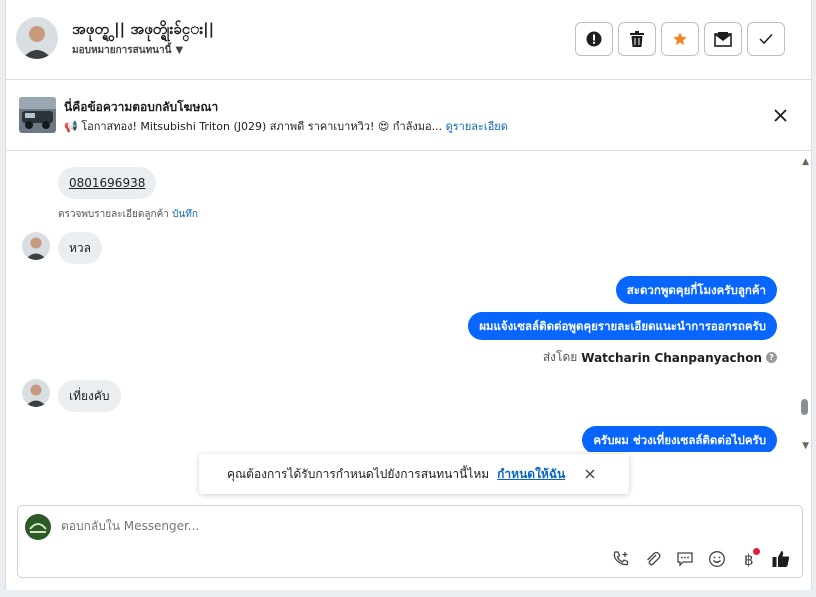 The width and height of the screenshot is (816, 597). I want to click on envelope-icon, so click(723, 39).